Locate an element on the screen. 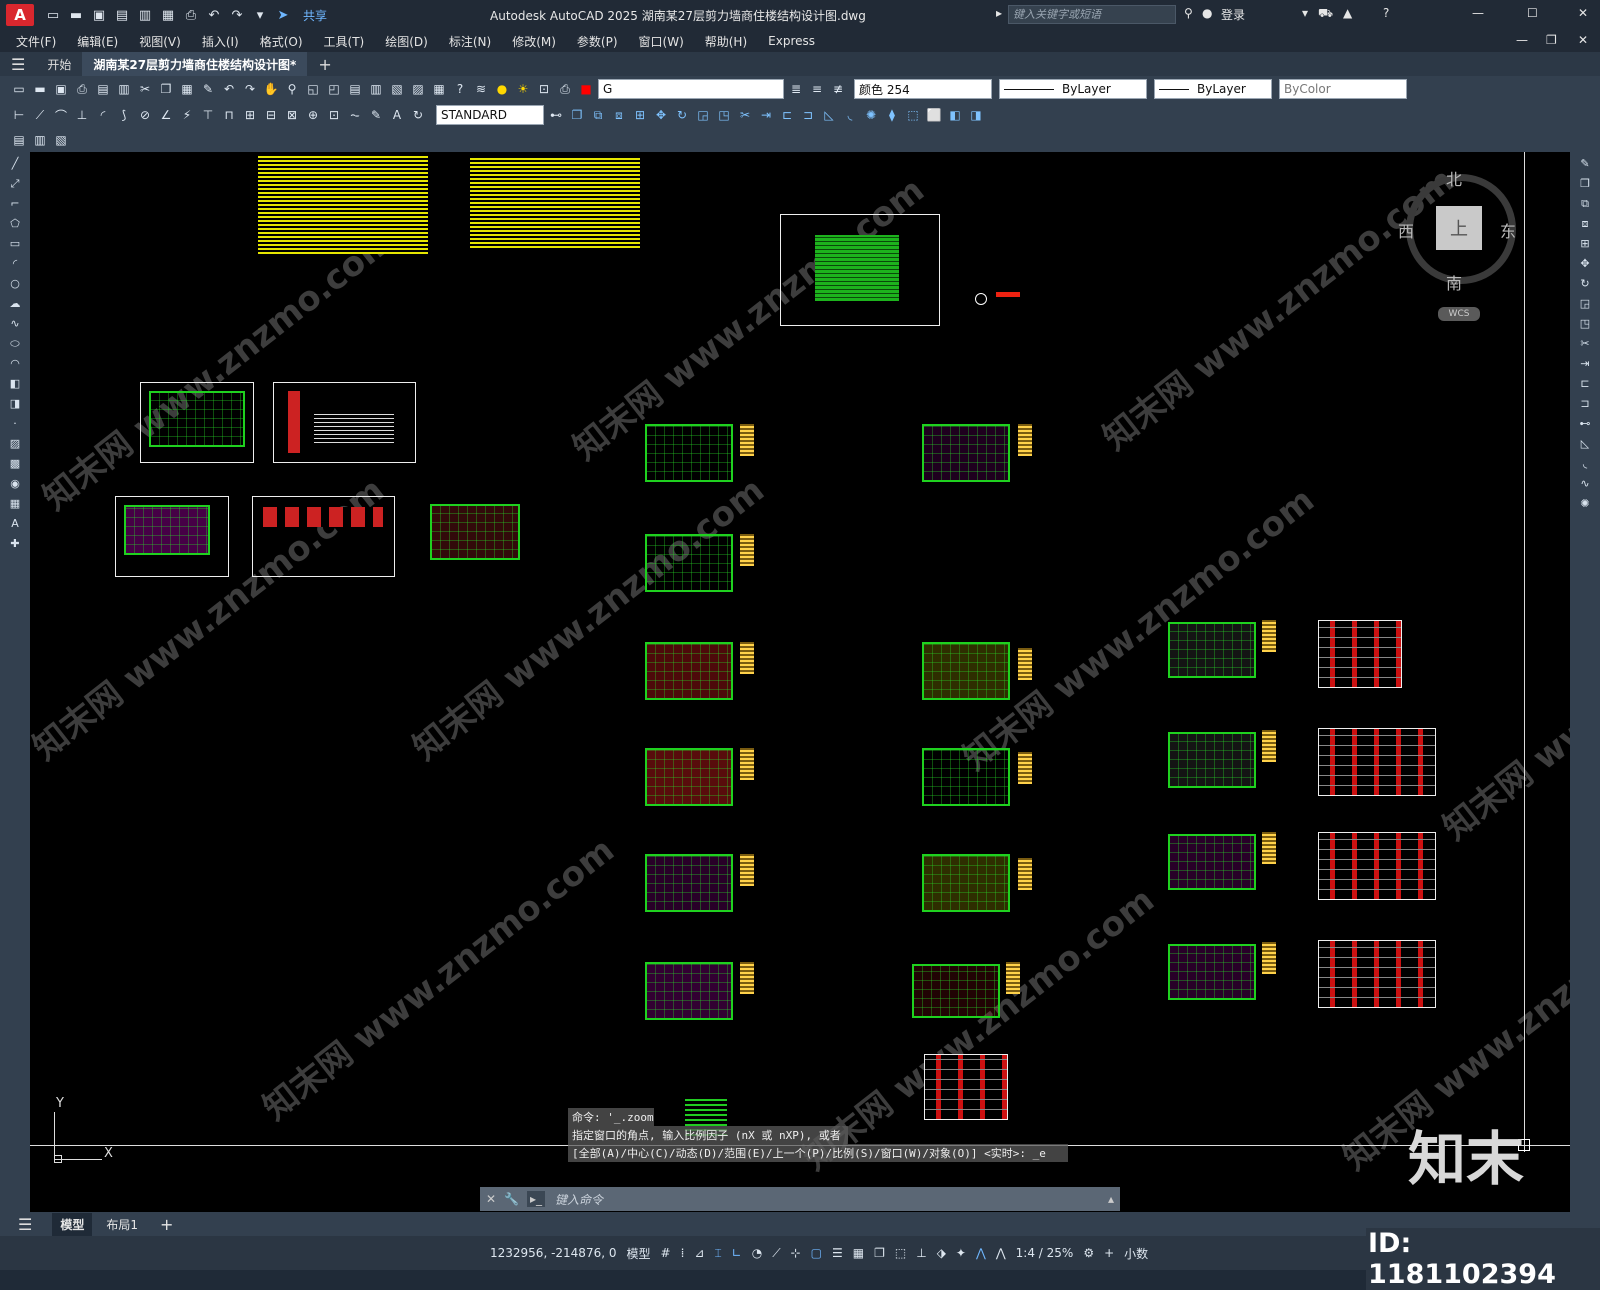 Image resolution: width=1600 pixels, height=1290 pixels. annotation-monitor-icon: + is located at coordinates (1109, 1253).